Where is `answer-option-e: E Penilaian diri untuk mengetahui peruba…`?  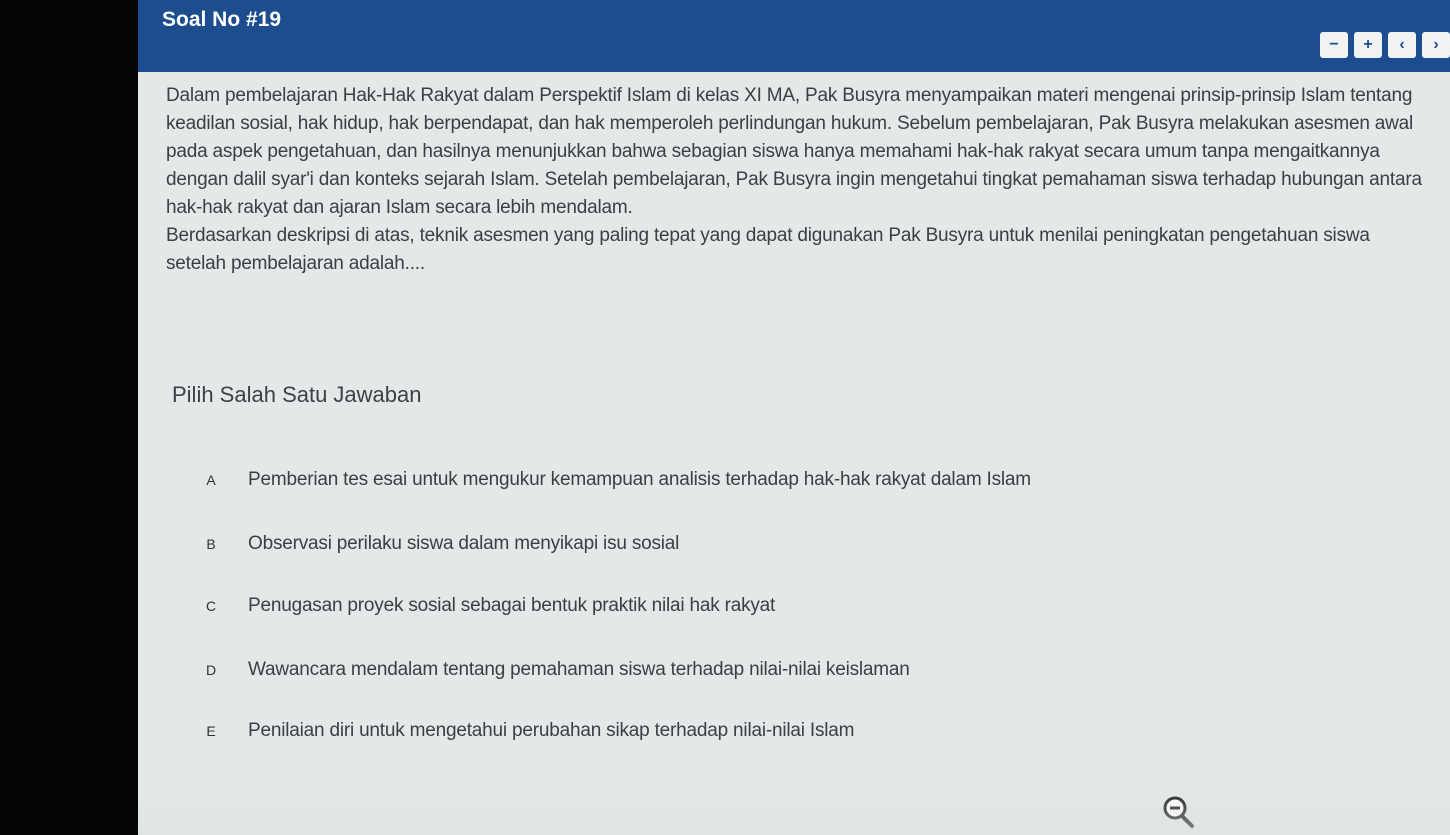
answer-option-e: E Penilaian diri untuk mengetahui peruba… is located at coordinates (524, 731).